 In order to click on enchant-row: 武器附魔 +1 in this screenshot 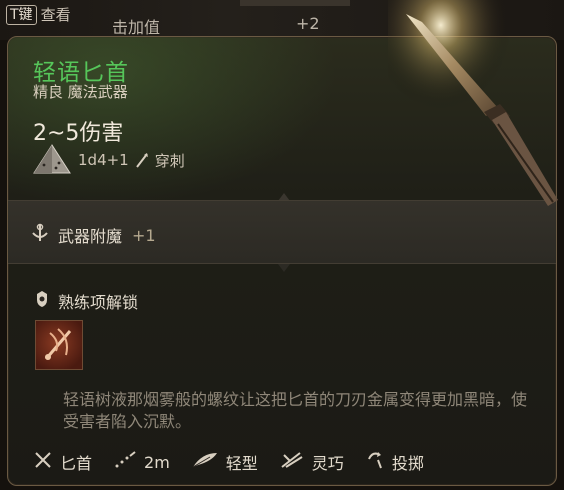, I will do `click(93, 235)`.